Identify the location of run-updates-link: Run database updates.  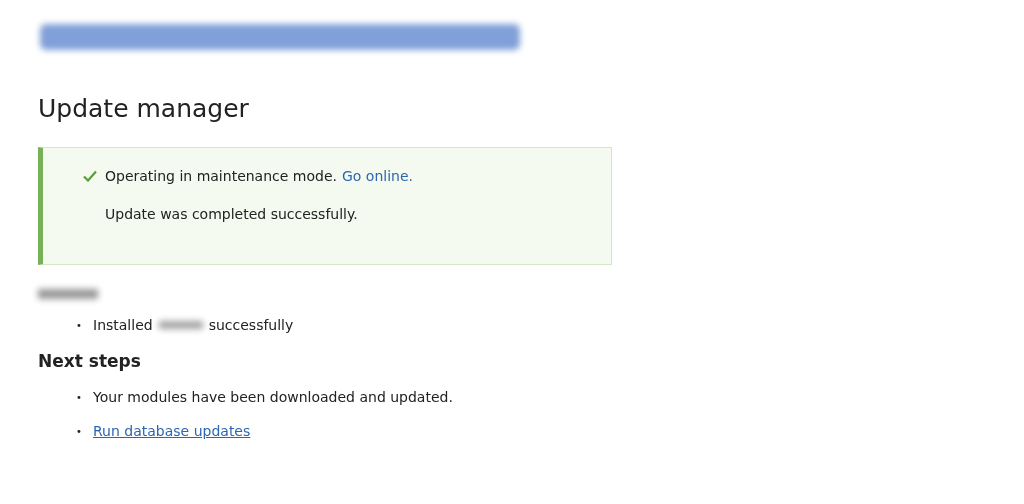
(172, 431).